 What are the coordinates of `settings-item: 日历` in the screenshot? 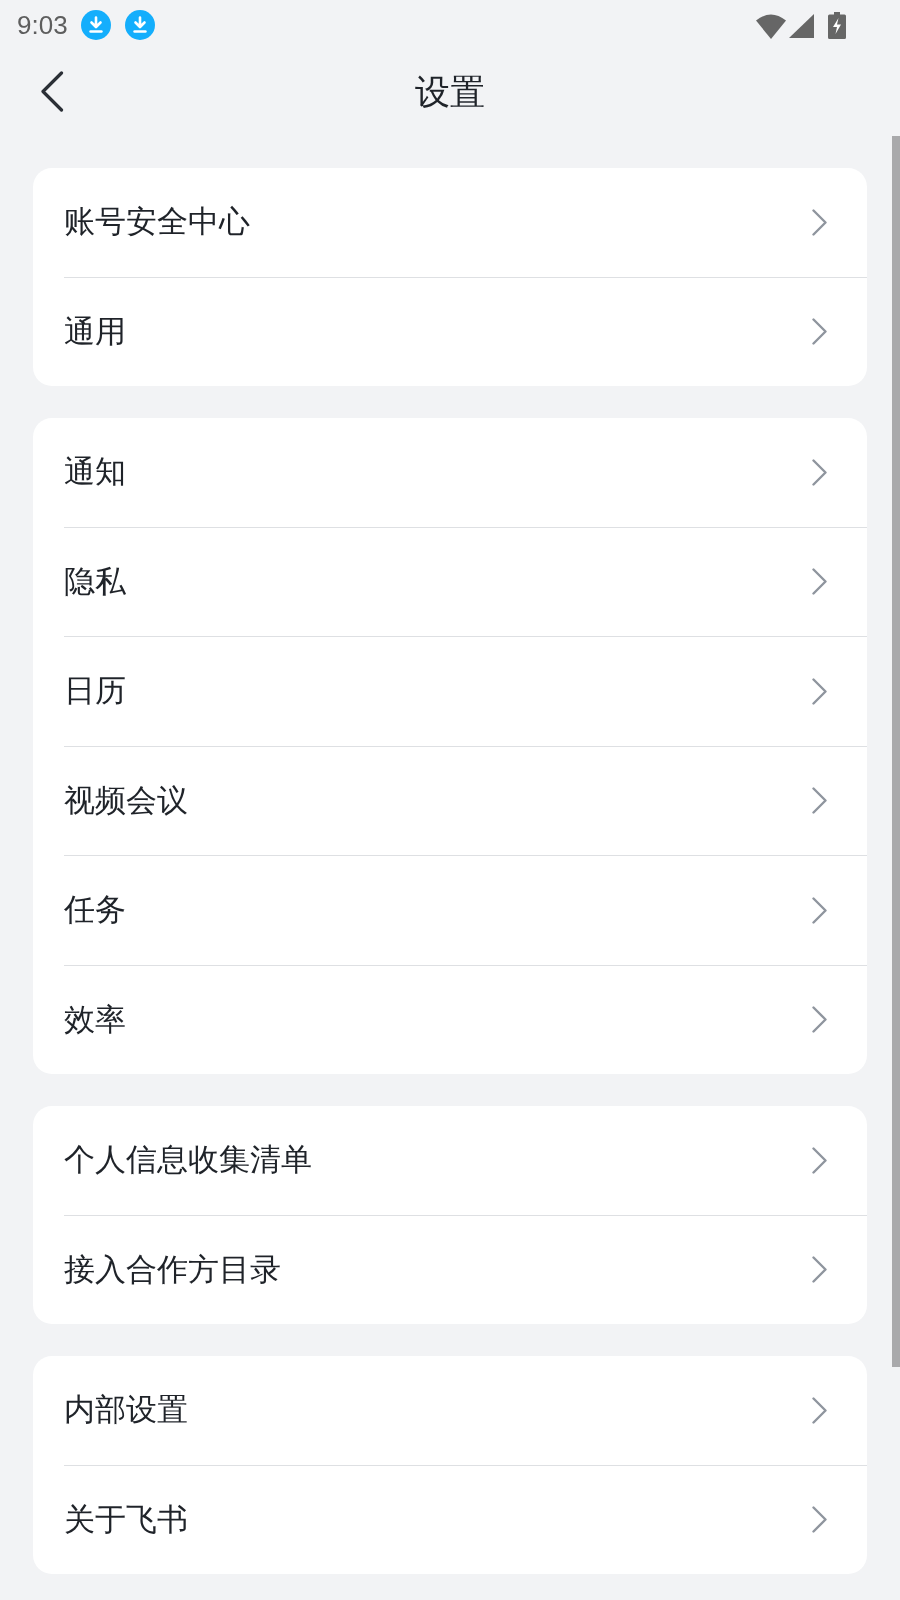 It's located at (450, 691).